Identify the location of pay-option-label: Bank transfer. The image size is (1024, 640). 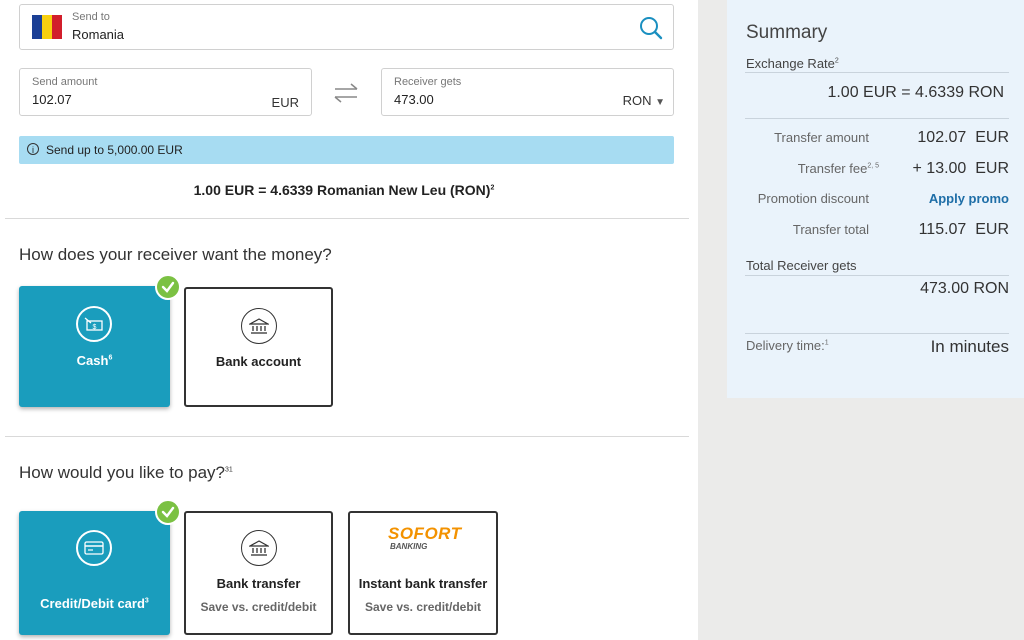
(258, 583).